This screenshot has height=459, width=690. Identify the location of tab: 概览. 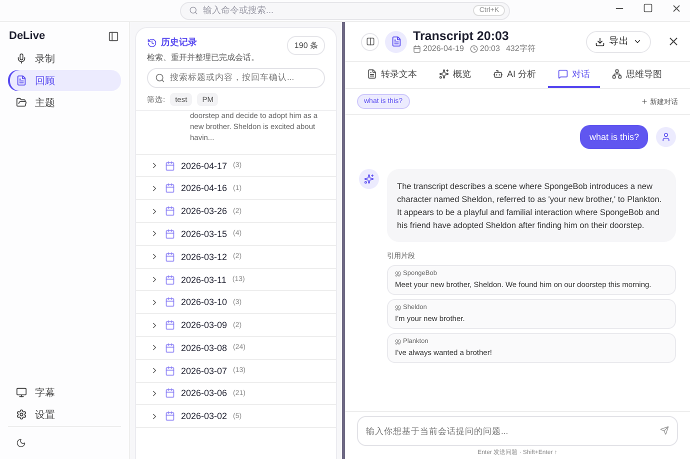
(455, 75).